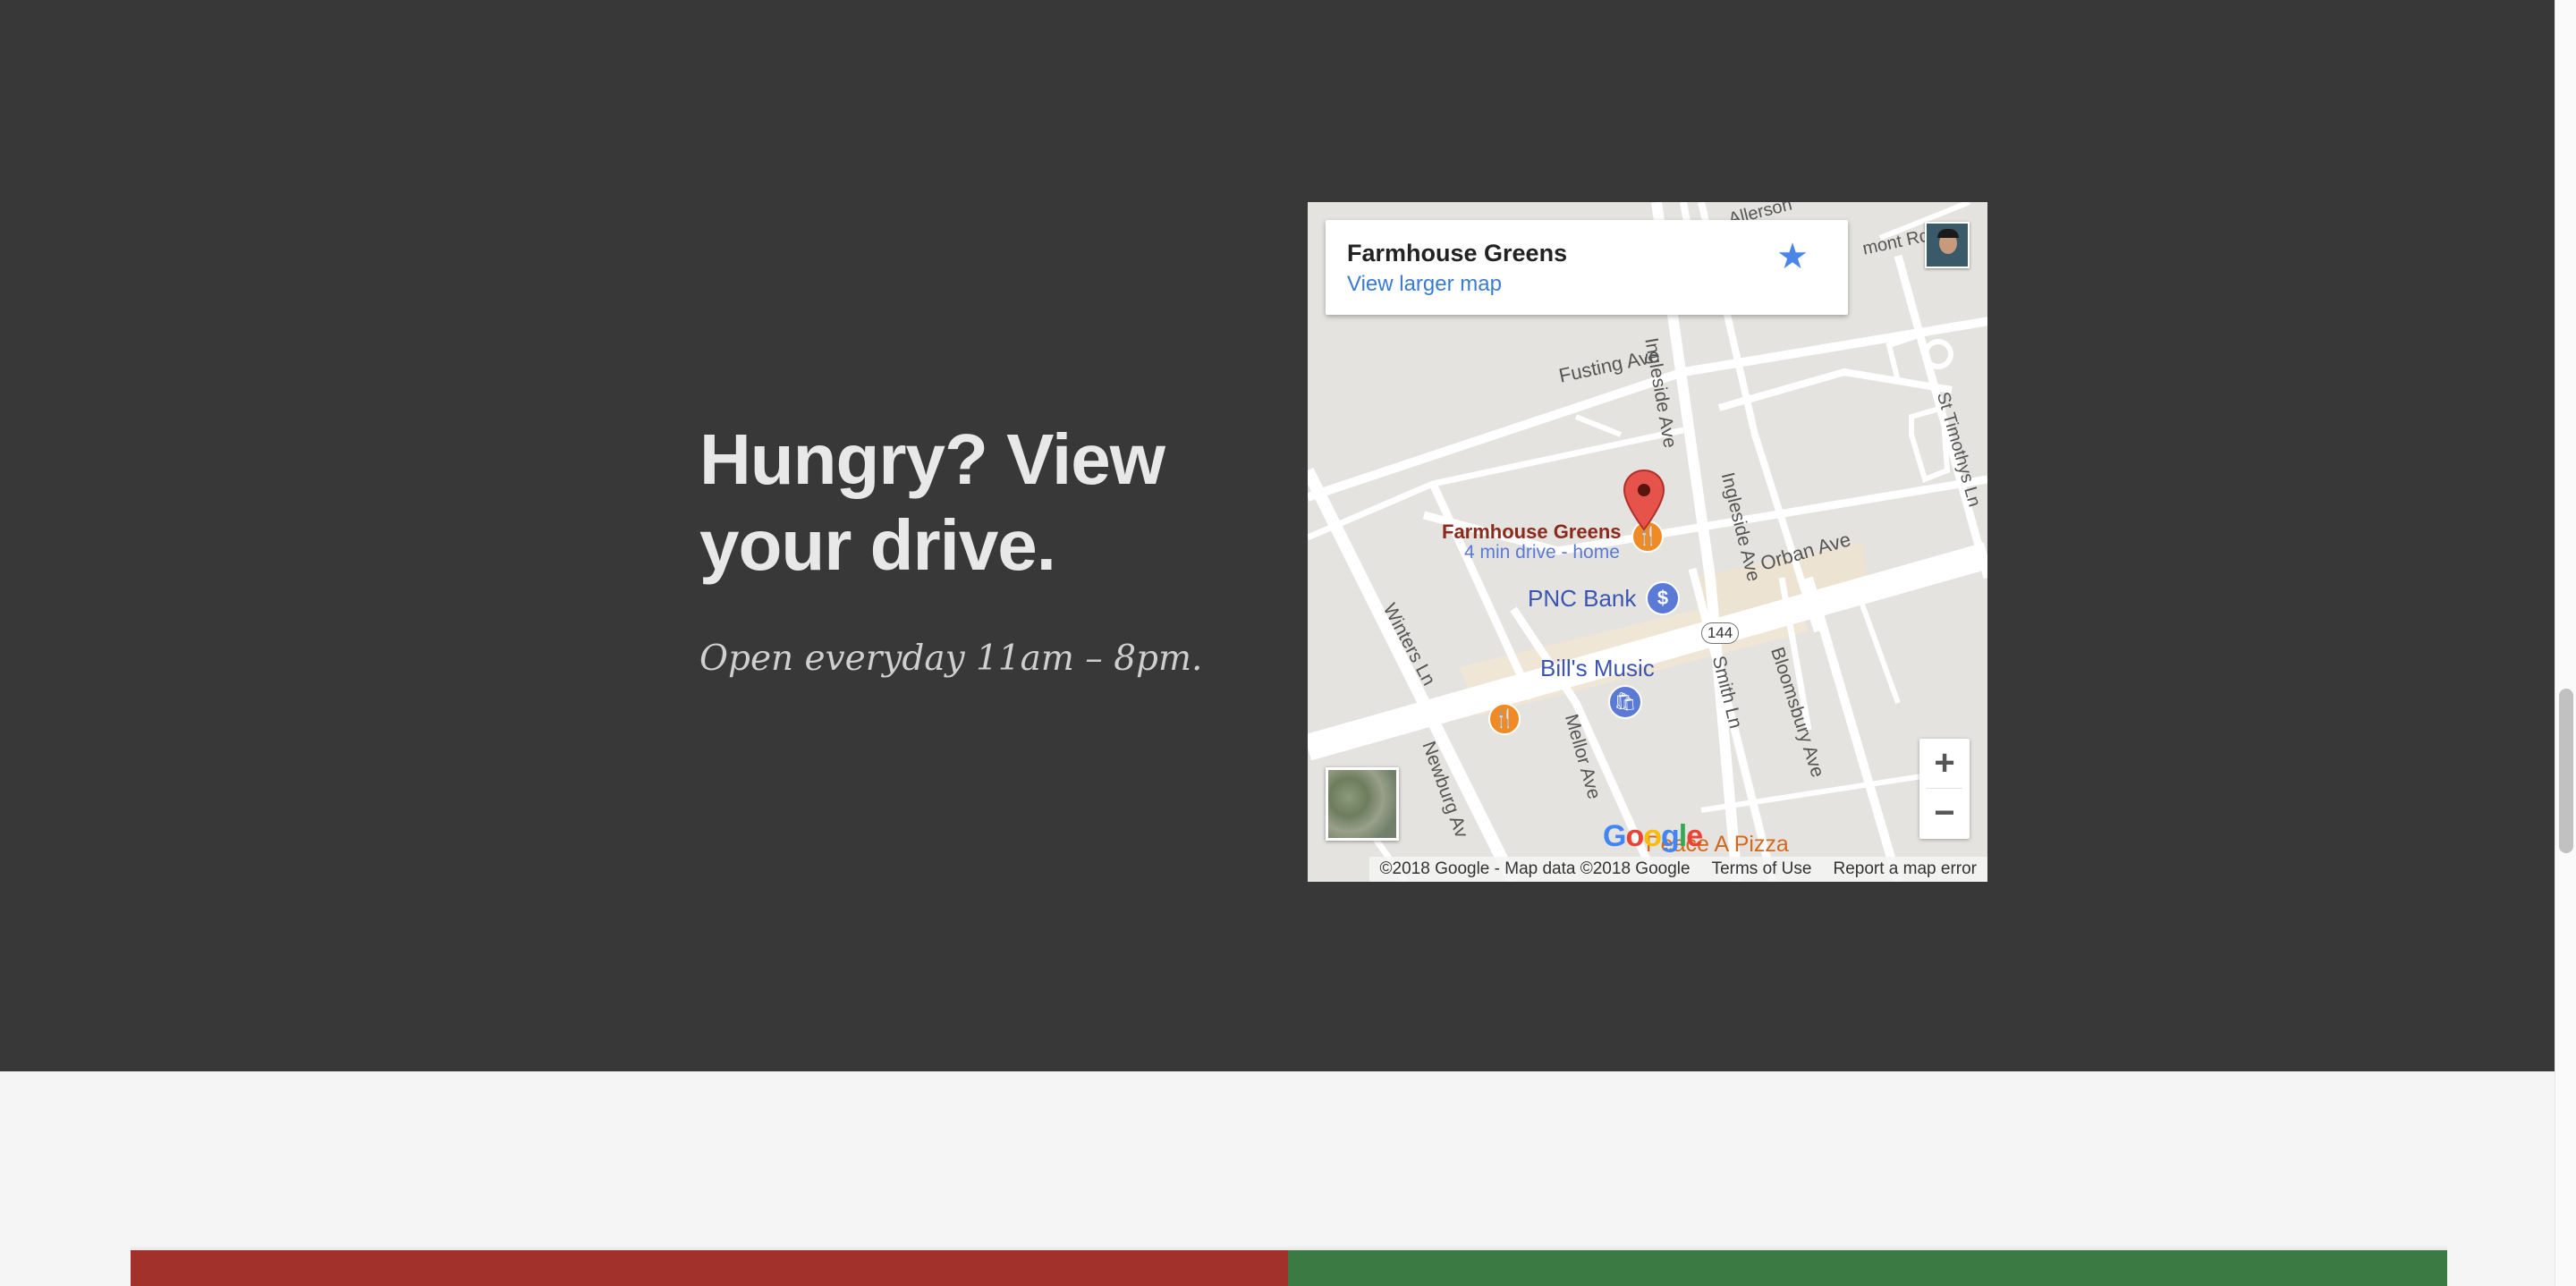 This screenshot has width=2576, height=1286. I want to click on google-logo: Google, so click(1653, 836).